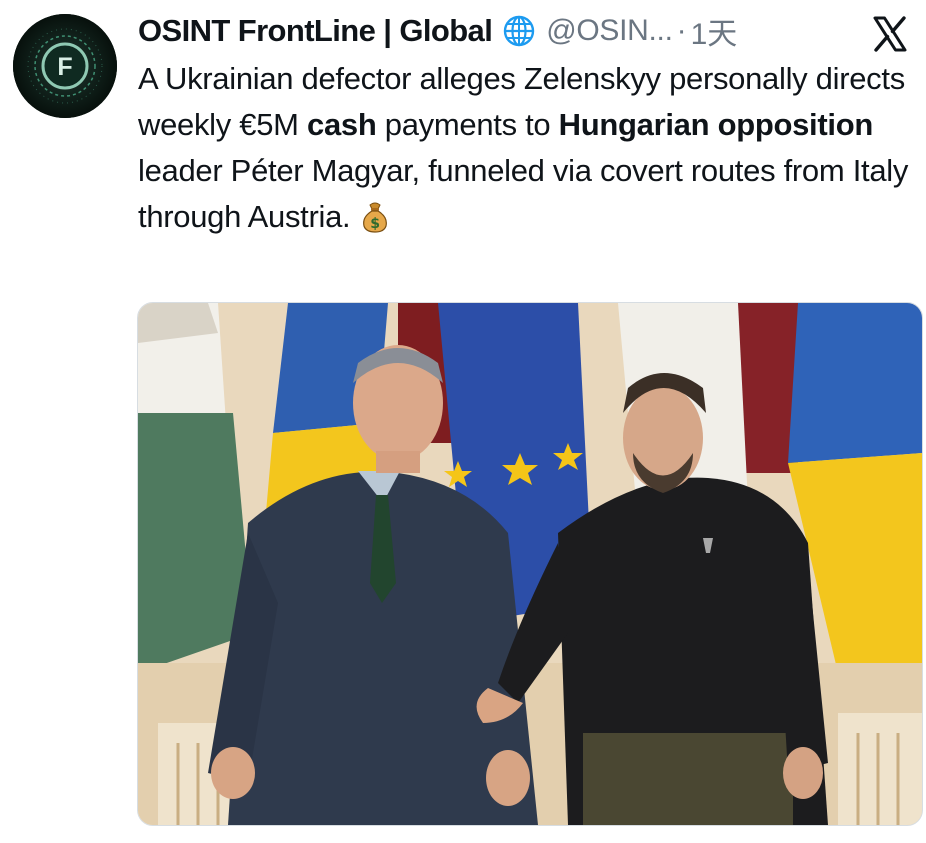  Describe the element at coordinates (315, 31) in the screenshot. I see `author-name: OSINT FrontLine | Global` at that location.